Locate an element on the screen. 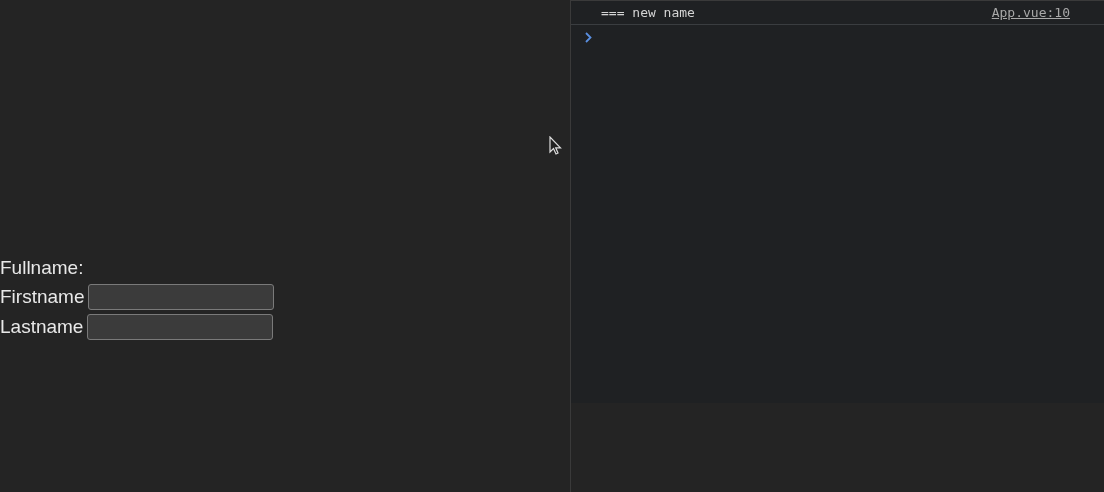 Image resolution: width=1104 pixels, height=492 pixels. fullname-label: Fullname: is located at coordinates (42, 268).